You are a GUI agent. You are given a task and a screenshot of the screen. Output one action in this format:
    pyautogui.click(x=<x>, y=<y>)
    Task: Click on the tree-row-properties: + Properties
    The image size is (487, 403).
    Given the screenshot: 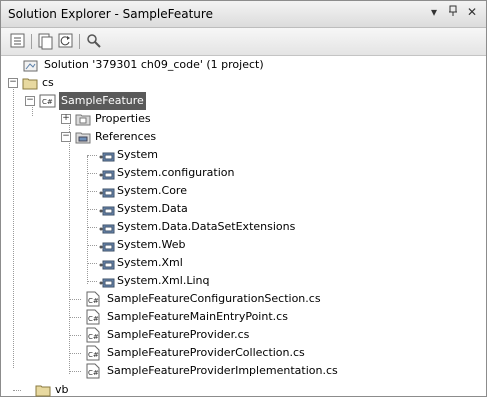 What is the action you would take?
    pyautogui.click(x=121, y=119)
    